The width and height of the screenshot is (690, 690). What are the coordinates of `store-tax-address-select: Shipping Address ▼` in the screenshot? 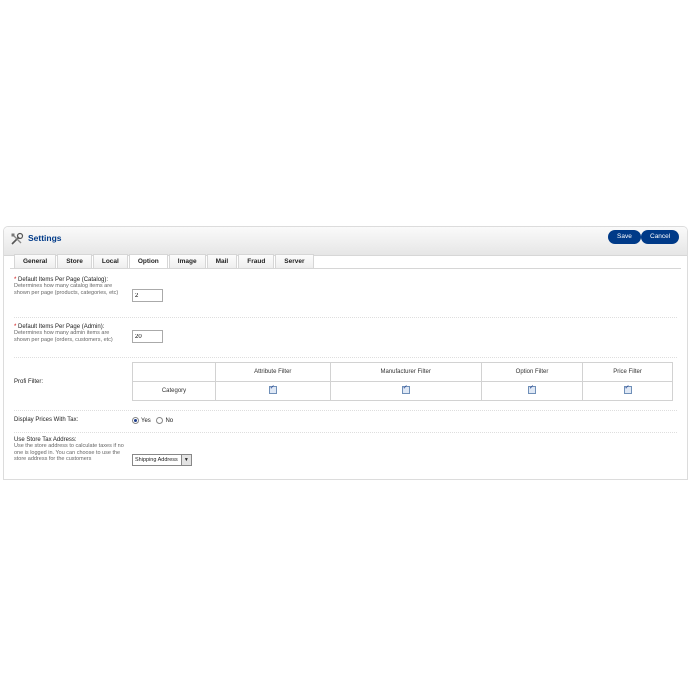 It's located at (162, 460).